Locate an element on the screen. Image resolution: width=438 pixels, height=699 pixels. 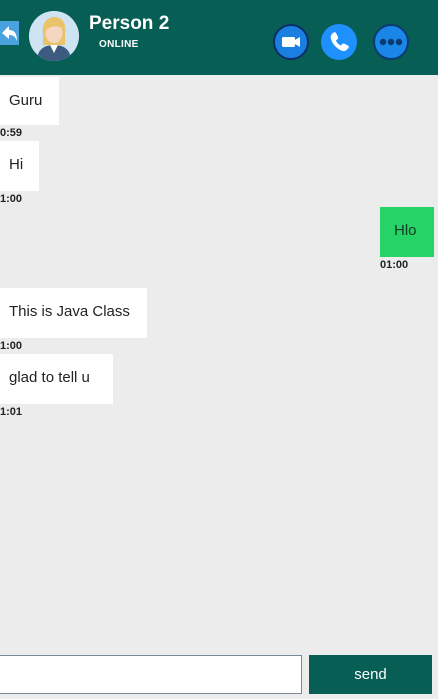
video-camera-icon is located at coordinates (291, 42).